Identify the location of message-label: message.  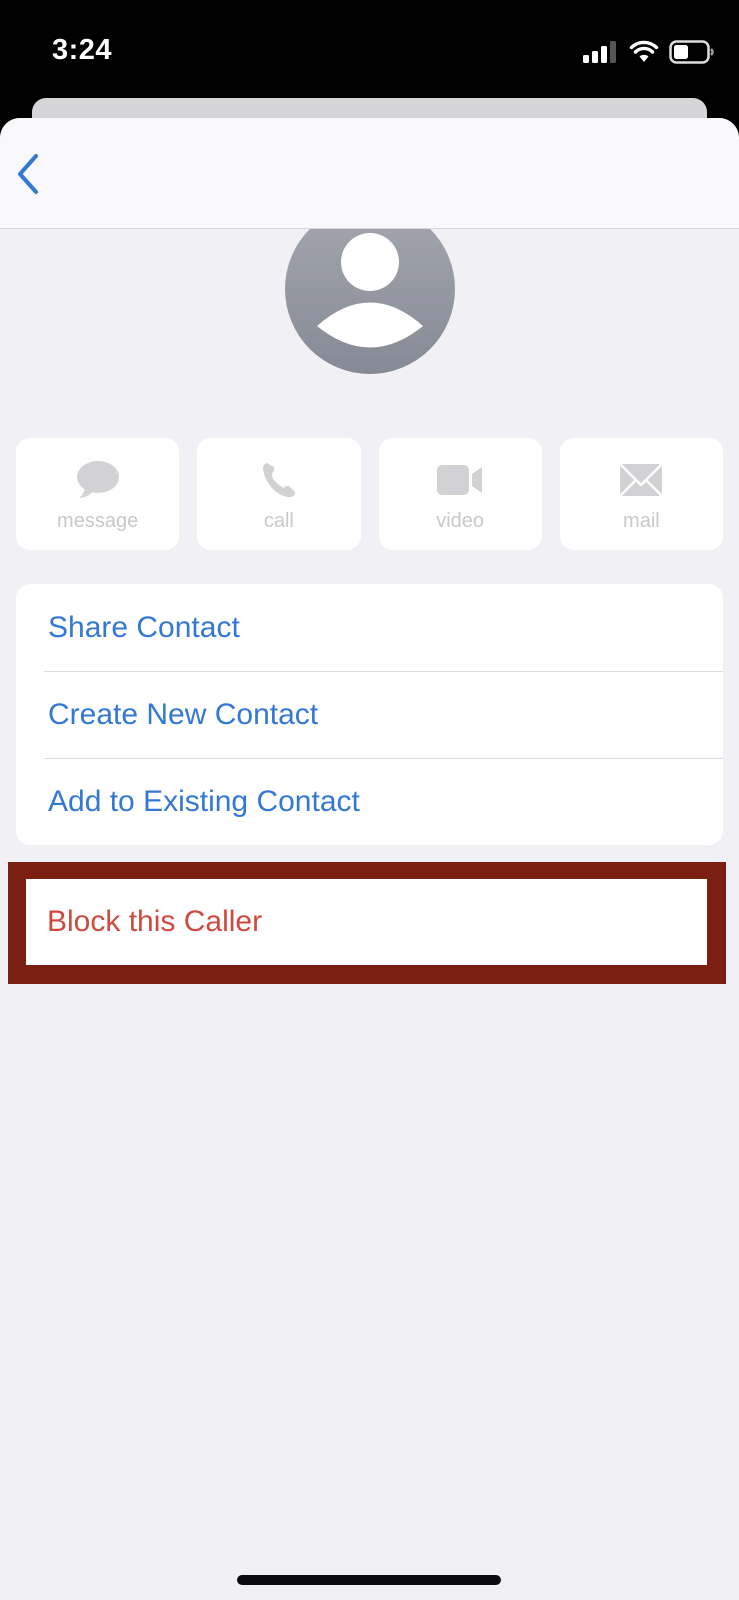
(98, 521).